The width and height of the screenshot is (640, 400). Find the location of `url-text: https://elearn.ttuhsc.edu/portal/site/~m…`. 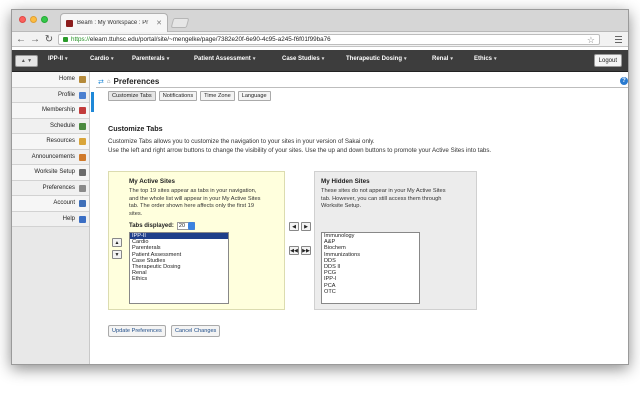

url-text: https://elearn.ttuhsc.edu/portal/site/~m… is located at coordinates (201, 39).